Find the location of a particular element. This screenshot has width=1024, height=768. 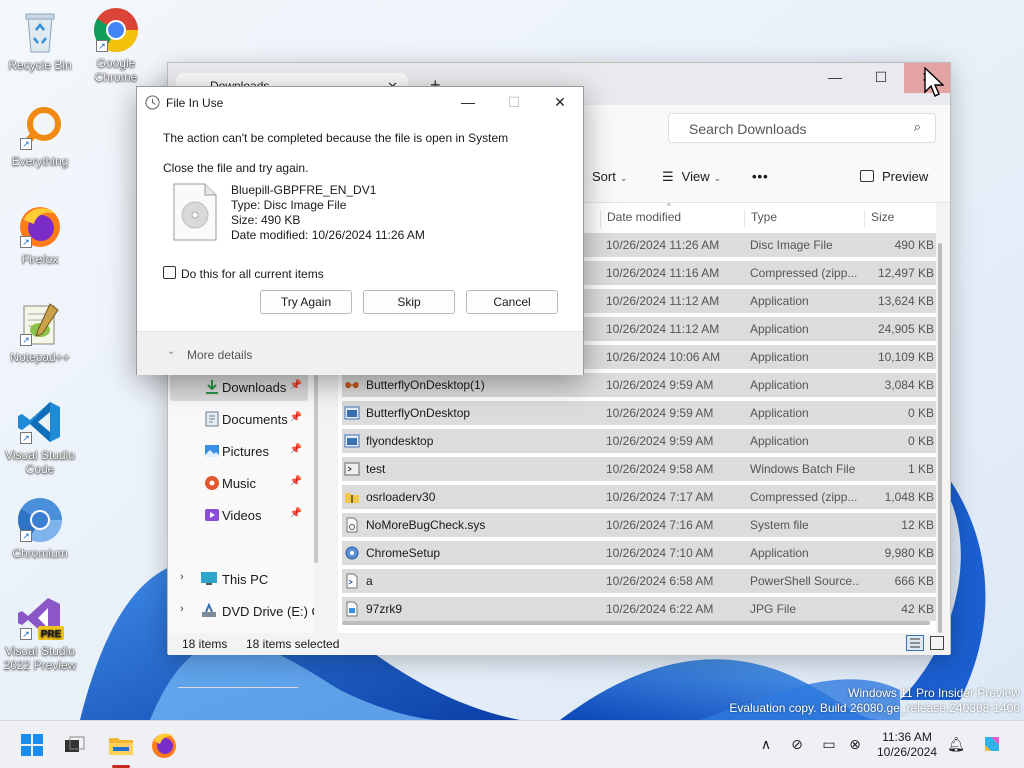

cancel-button: Cancel is located at coordinates (512, 302).